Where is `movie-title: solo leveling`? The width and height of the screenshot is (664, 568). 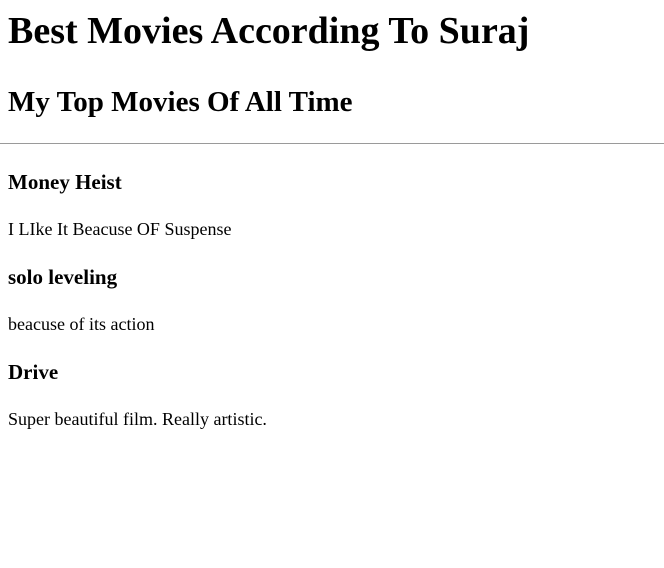 movie-title: solo leveling is located at coordinates (63, 277).